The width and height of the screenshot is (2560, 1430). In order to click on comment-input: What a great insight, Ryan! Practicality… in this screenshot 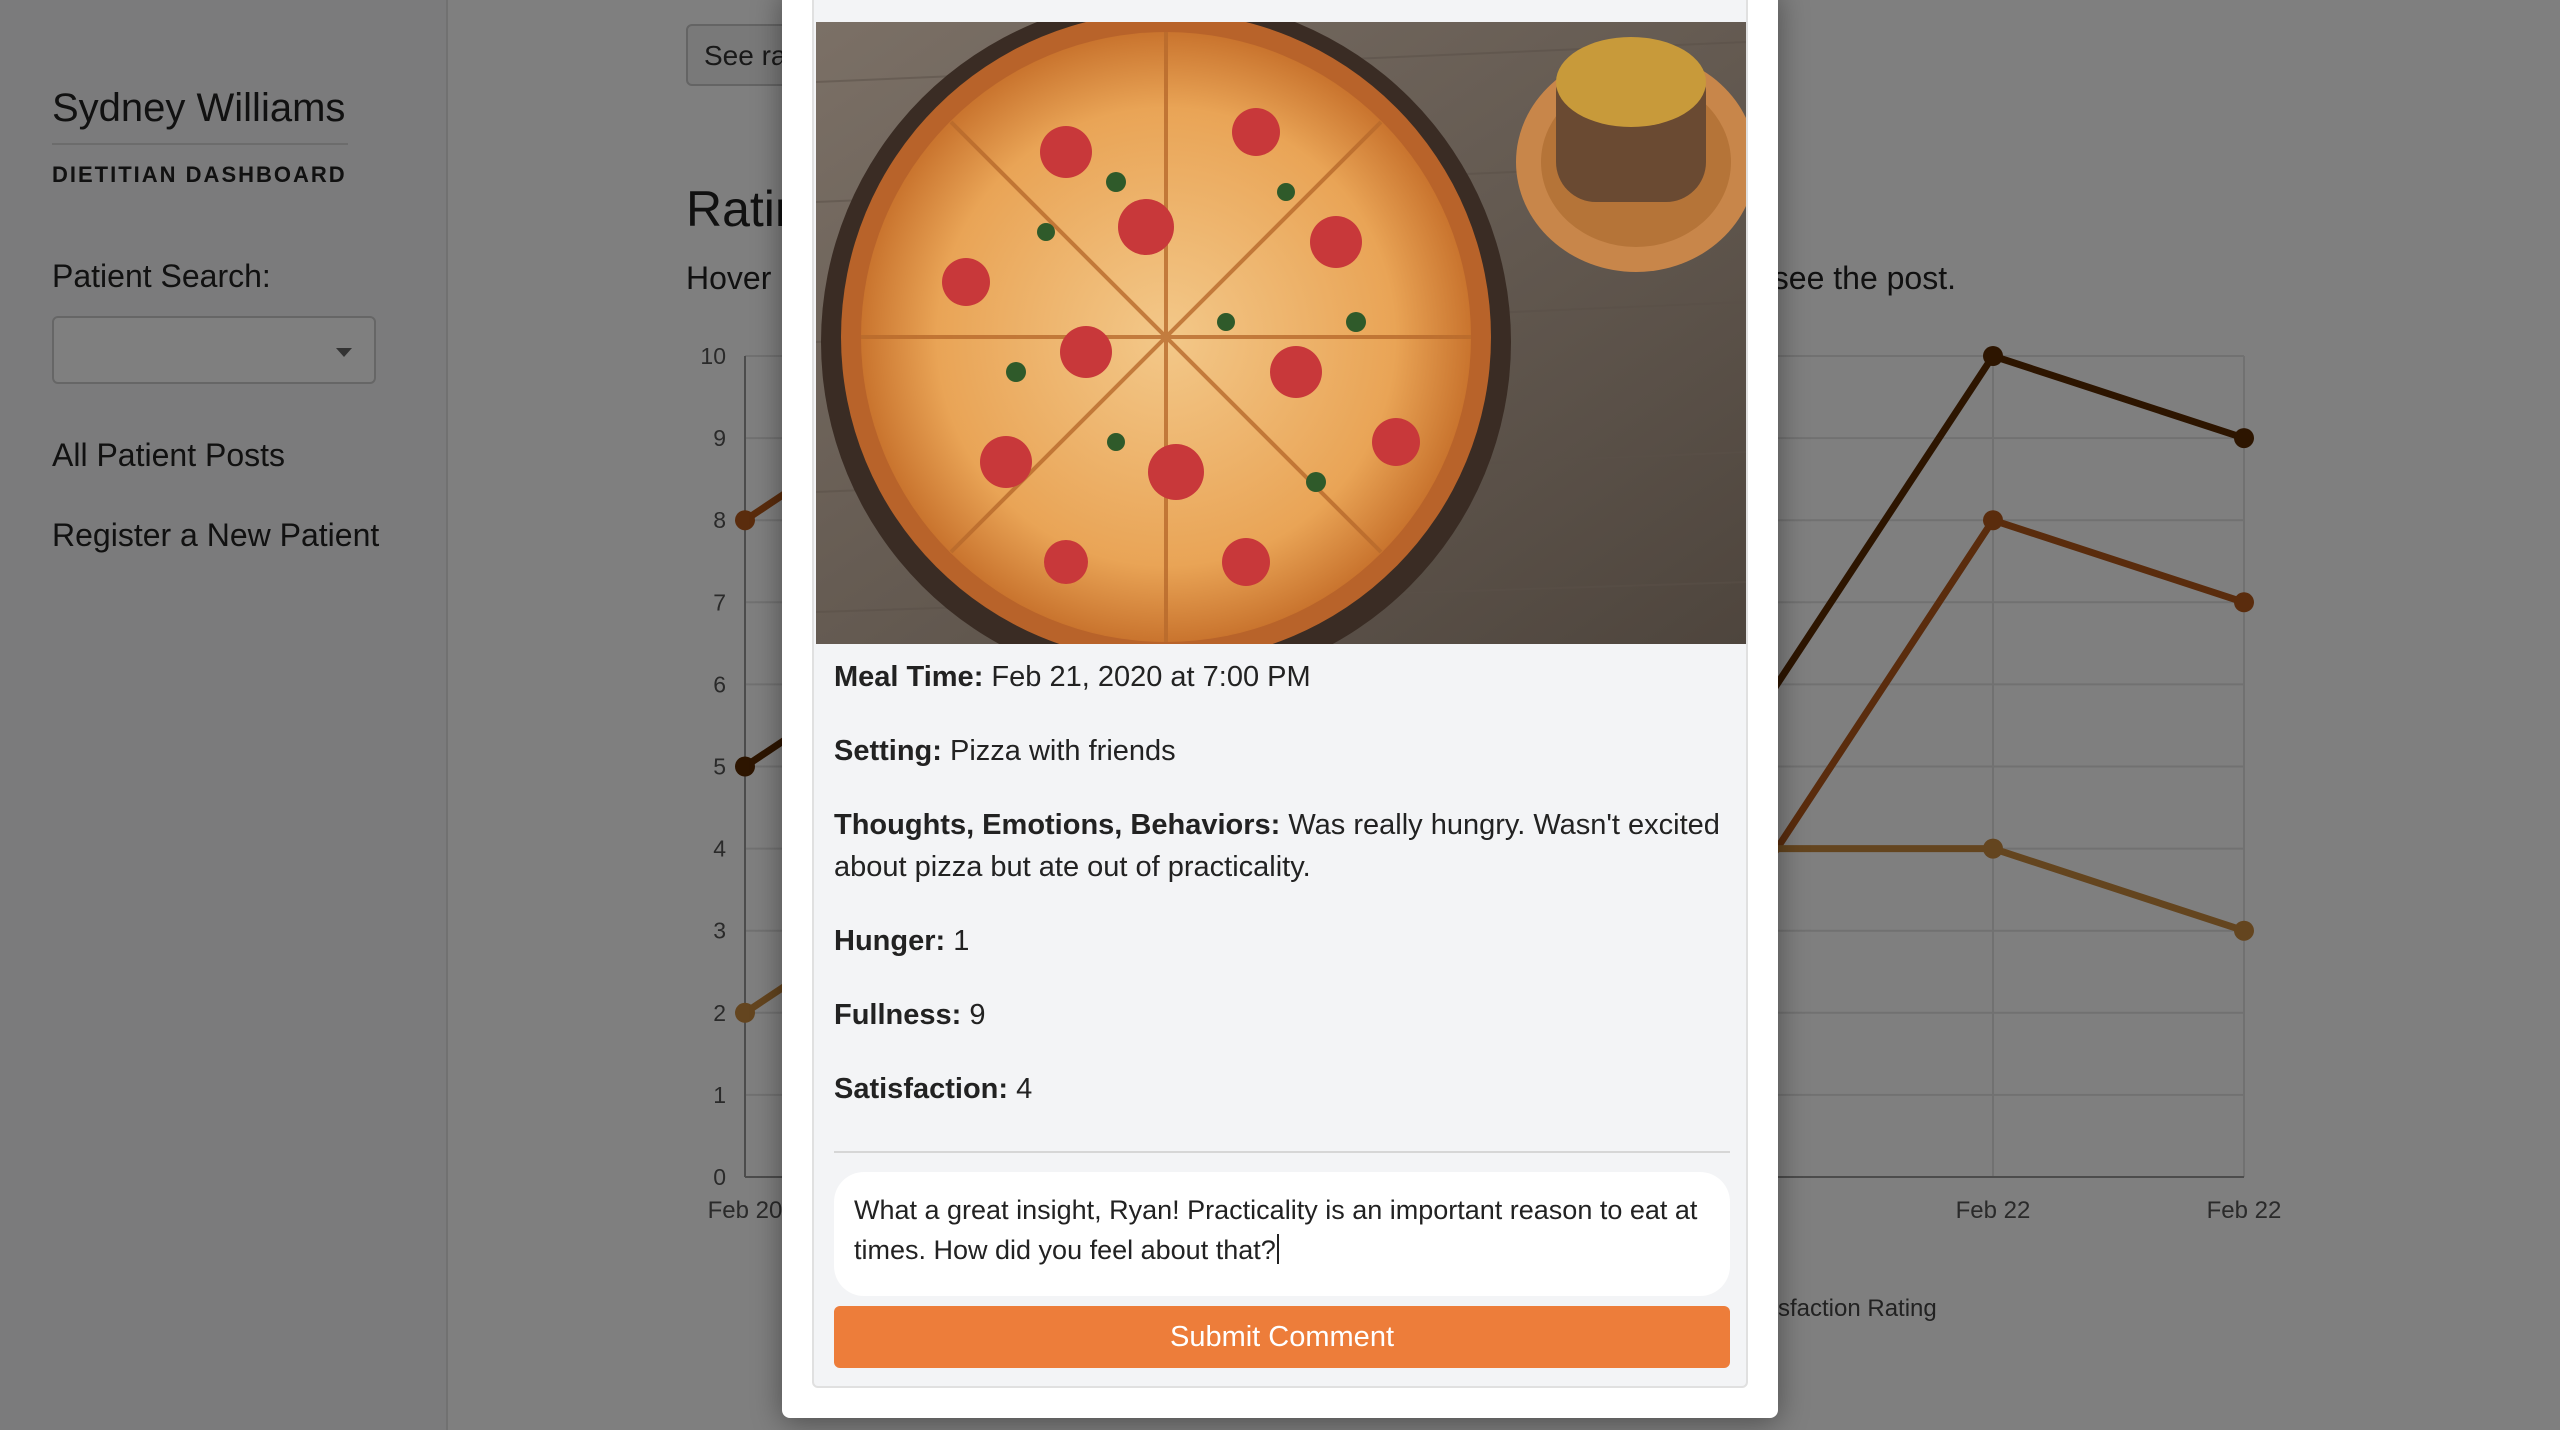, I will do `click(1282, 1234)`.